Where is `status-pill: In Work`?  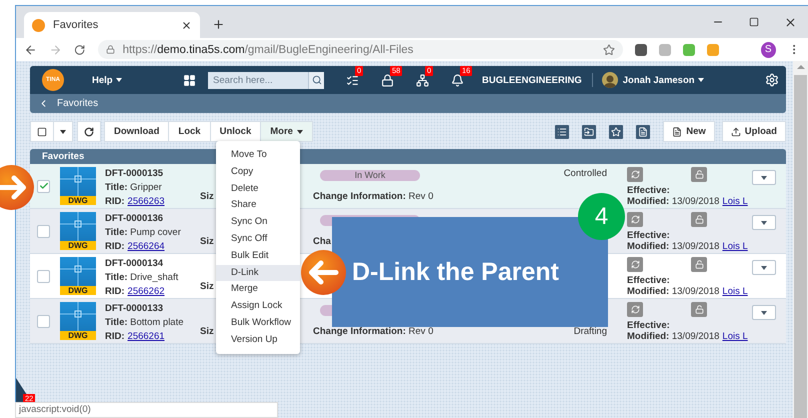 status-pill: In Work is located at coordinates (370, 175).